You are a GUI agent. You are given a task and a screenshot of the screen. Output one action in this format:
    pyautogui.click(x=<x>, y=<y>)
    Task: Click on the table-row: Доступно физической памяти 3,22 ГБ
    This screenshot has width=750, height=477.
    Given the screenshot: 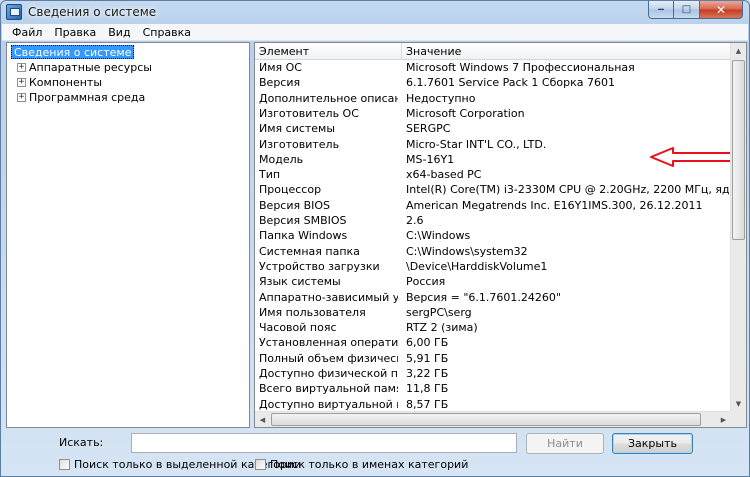 What is the action you would take?
    pyautogui.click(x=493, y=373)
    